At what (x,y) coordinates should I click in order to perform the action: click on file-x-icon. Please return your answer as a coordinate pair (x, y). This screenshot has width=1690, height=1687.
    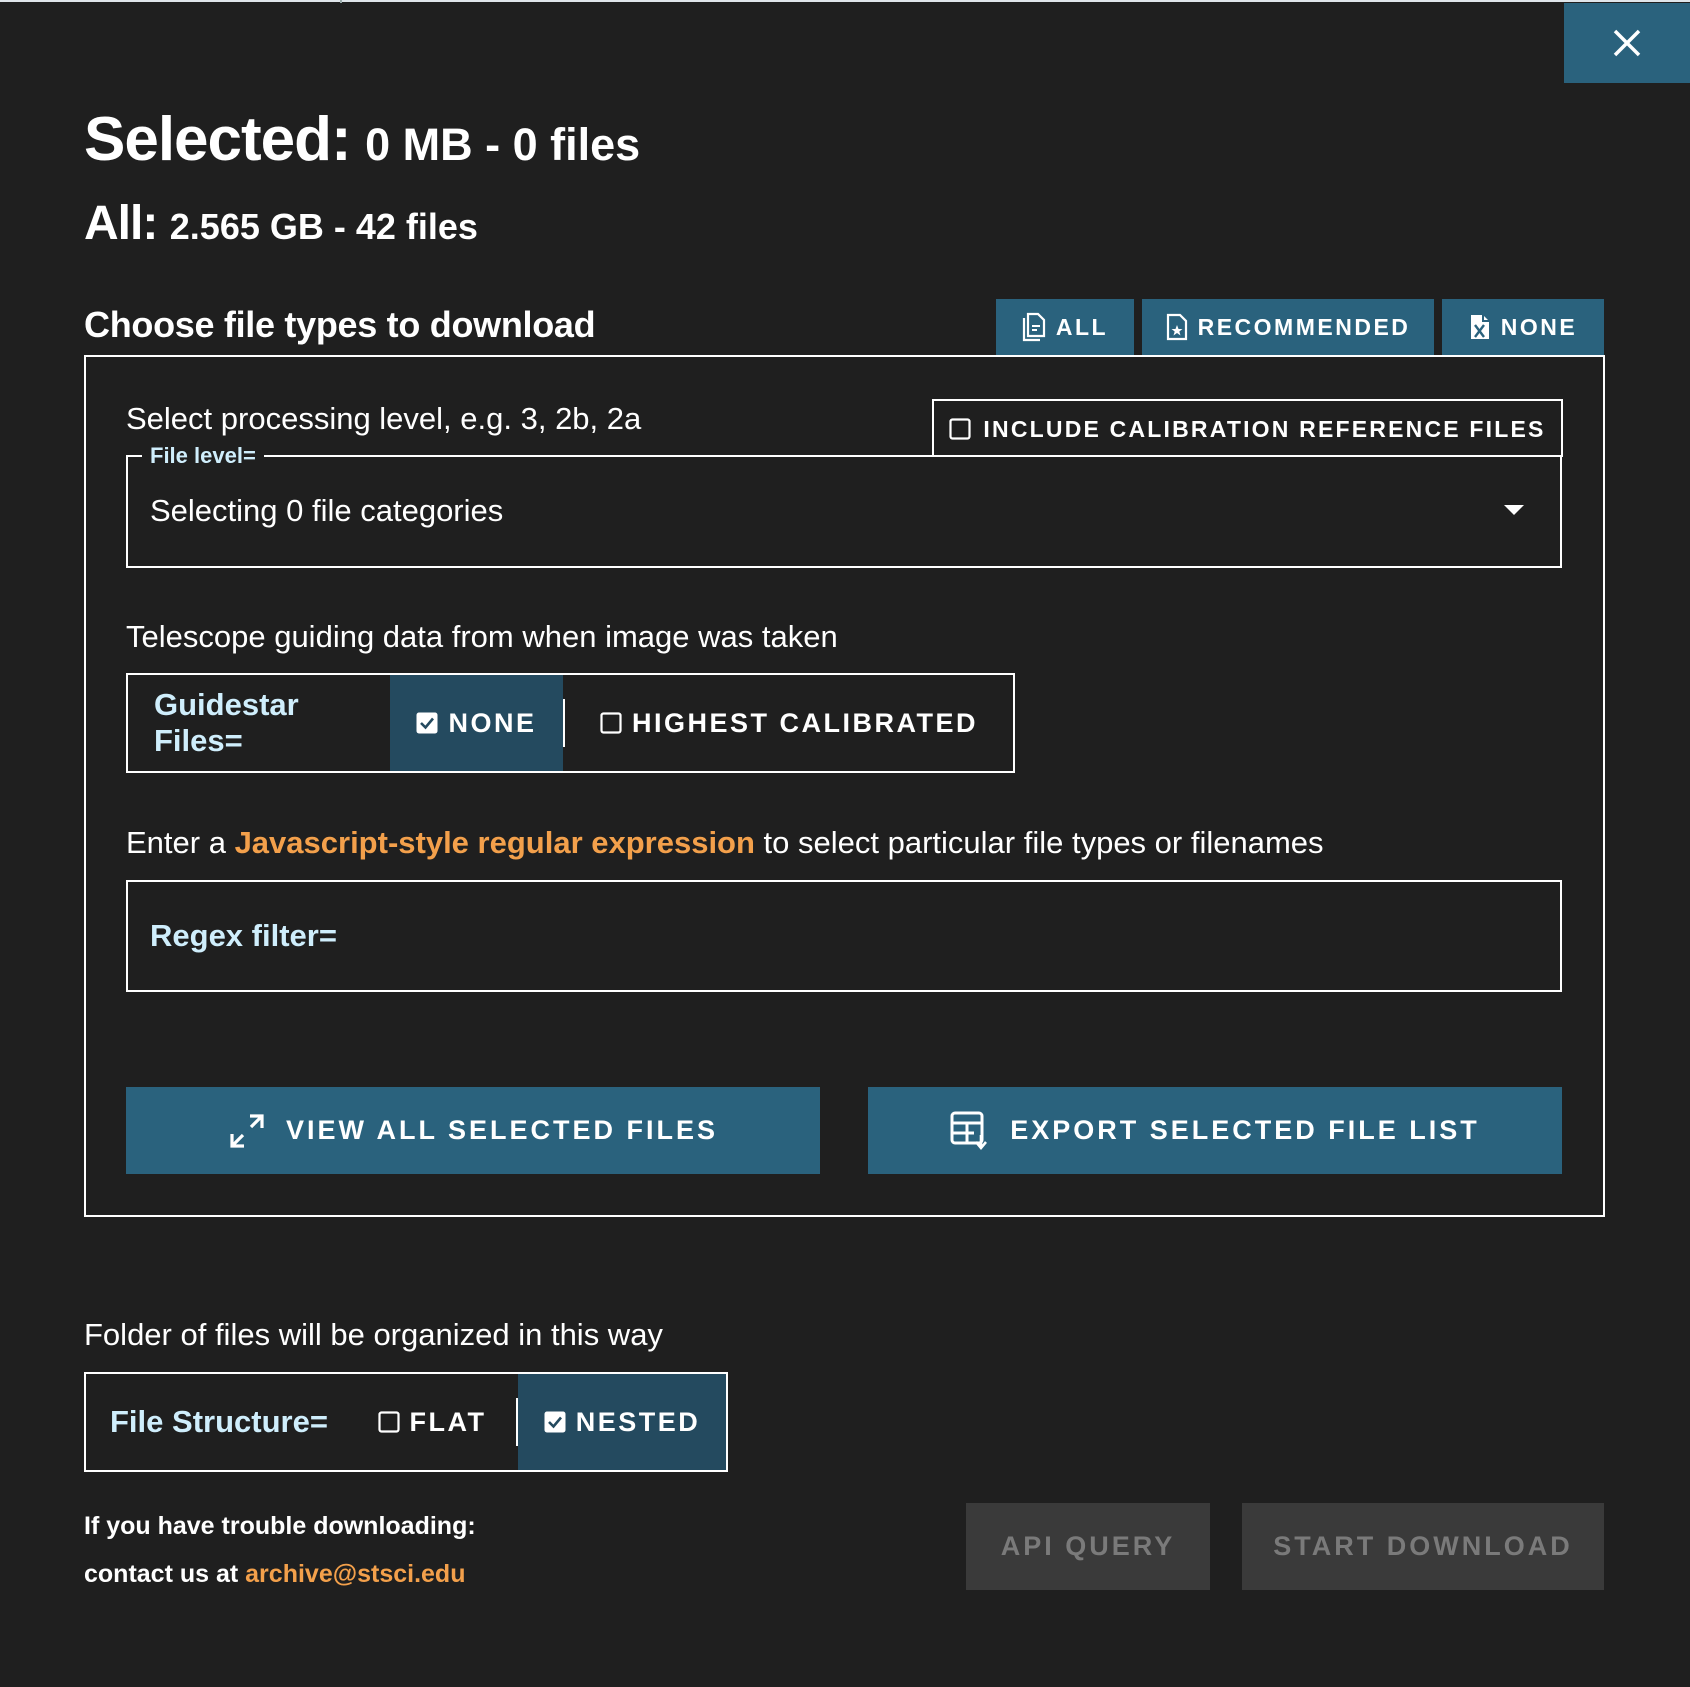
    Looking at the image, I should click on (1479, 327).